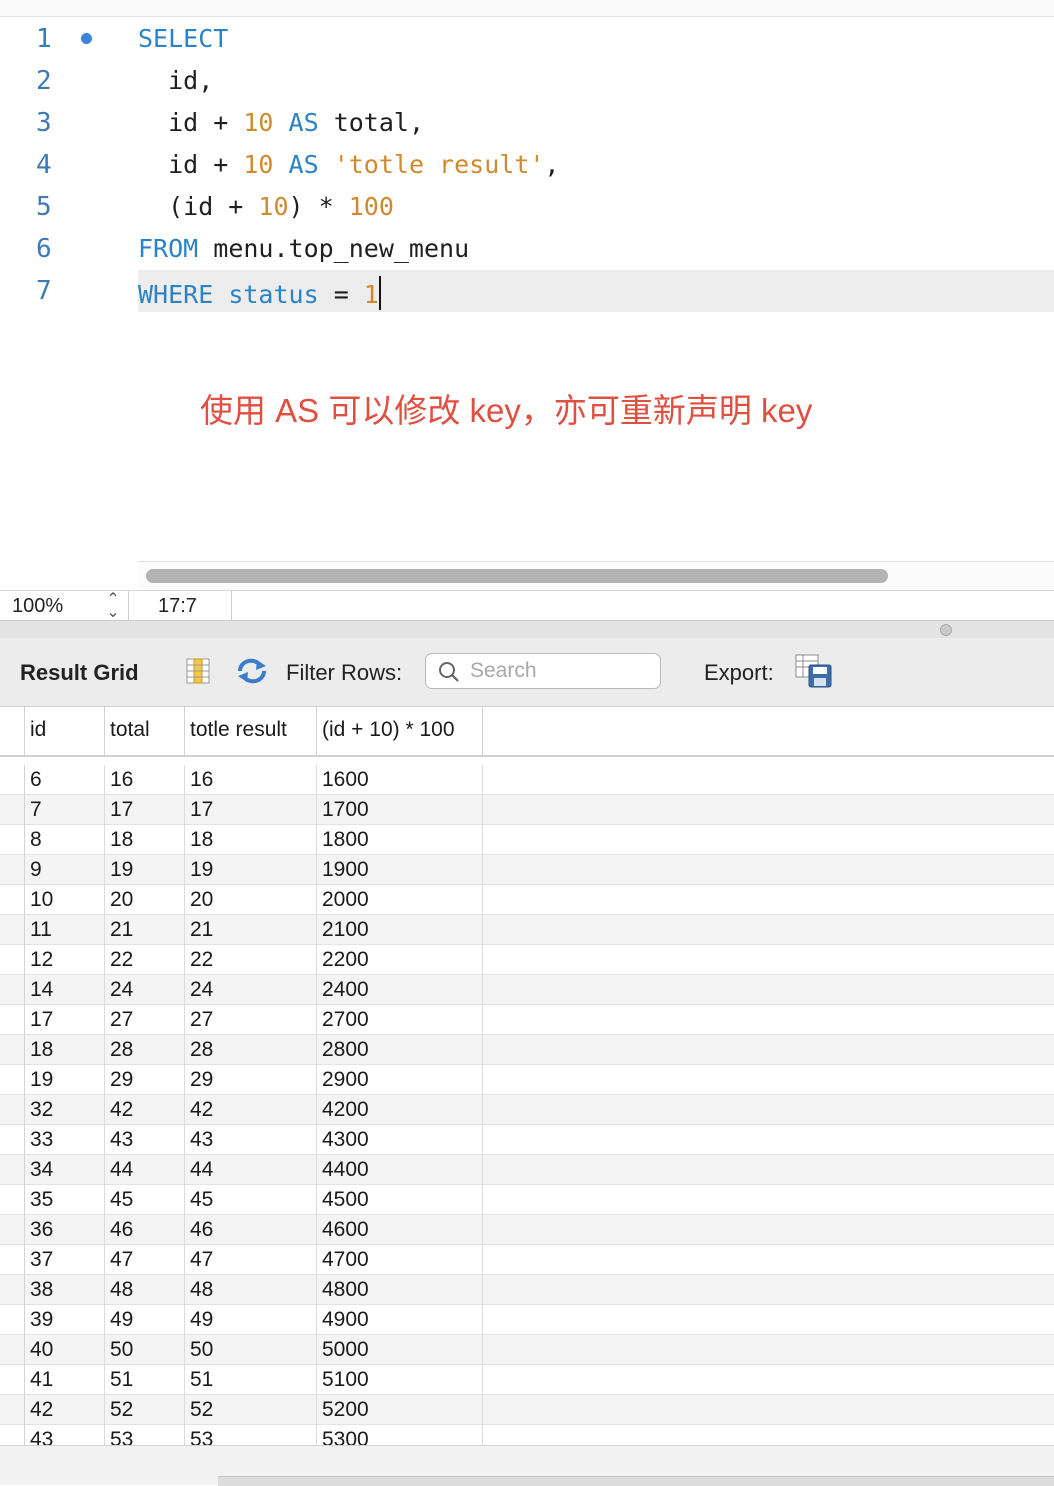  Describe the element at coordinates (64, 1260) in the screenshot. I see `table-cell: 37` at that location.